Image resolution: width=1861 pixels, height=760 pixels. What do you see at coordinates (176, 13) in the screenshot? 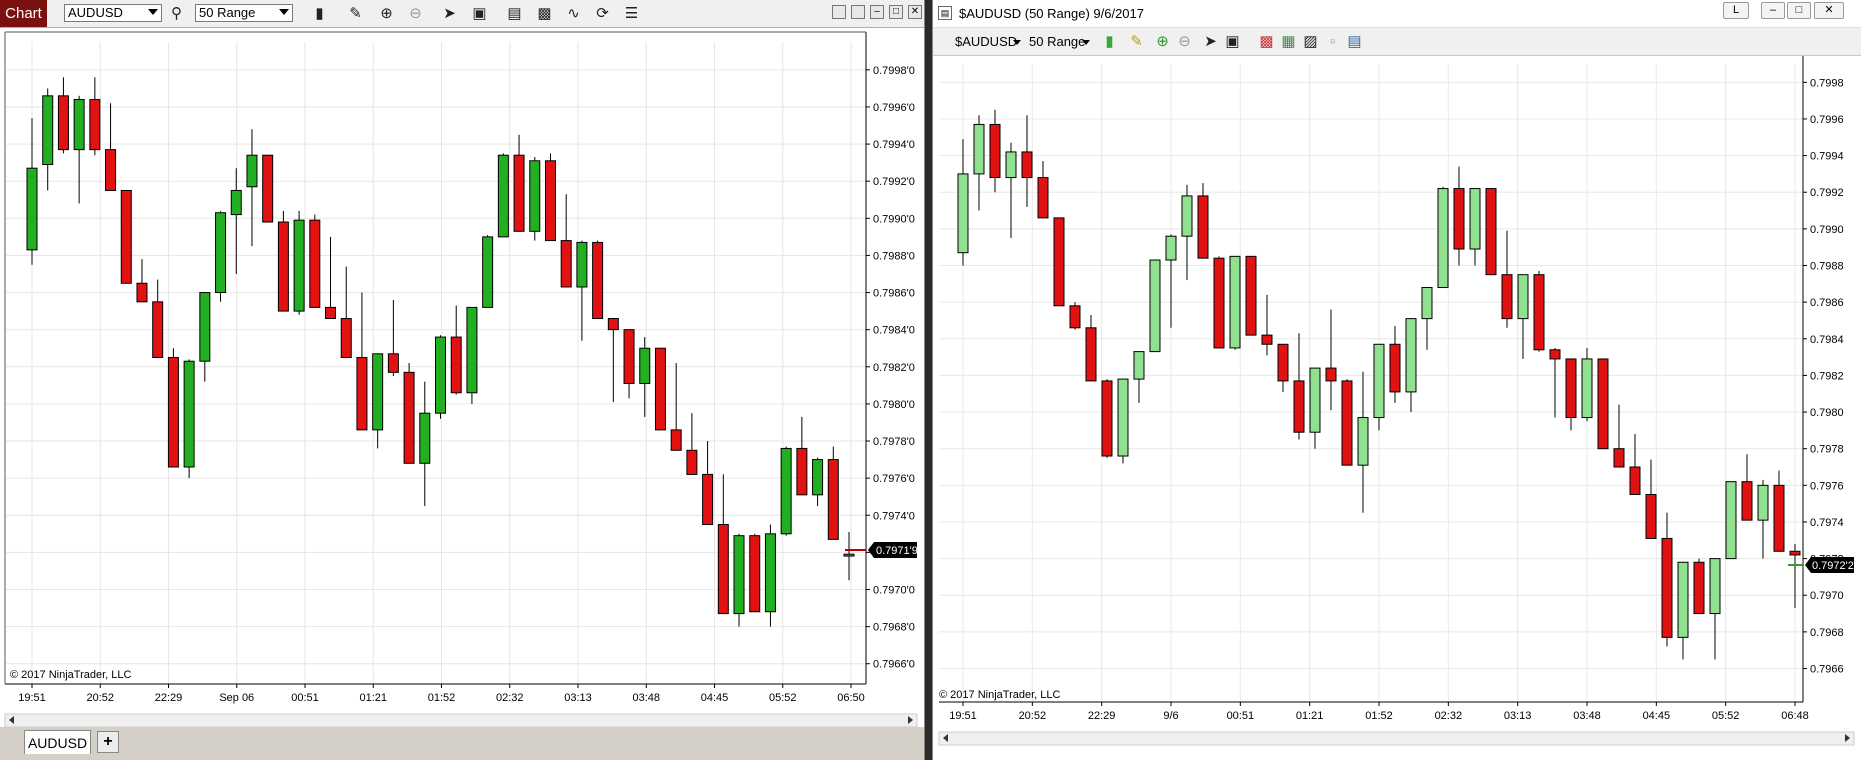
I see `search-icon: ⚲` at bounding box center [176, 13].